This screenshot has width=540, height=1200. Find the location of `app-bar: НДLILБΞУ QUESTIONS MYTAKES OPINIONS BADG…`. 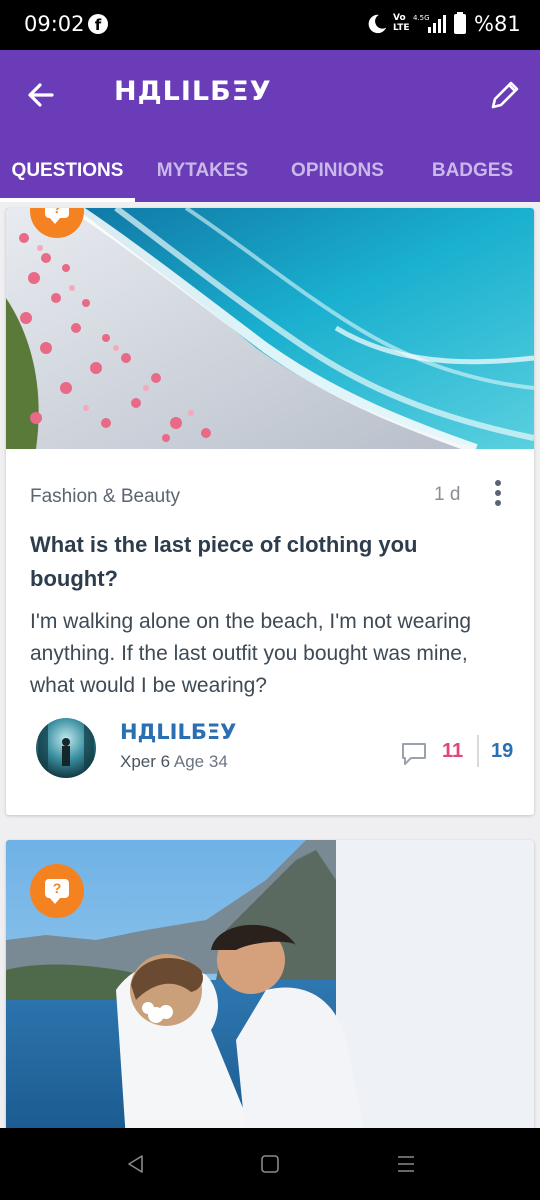

app-bar: НДLILБΞУ QUESTIONS MYTAKES OPINIONS BADG… is located at coordinates (270, 126).